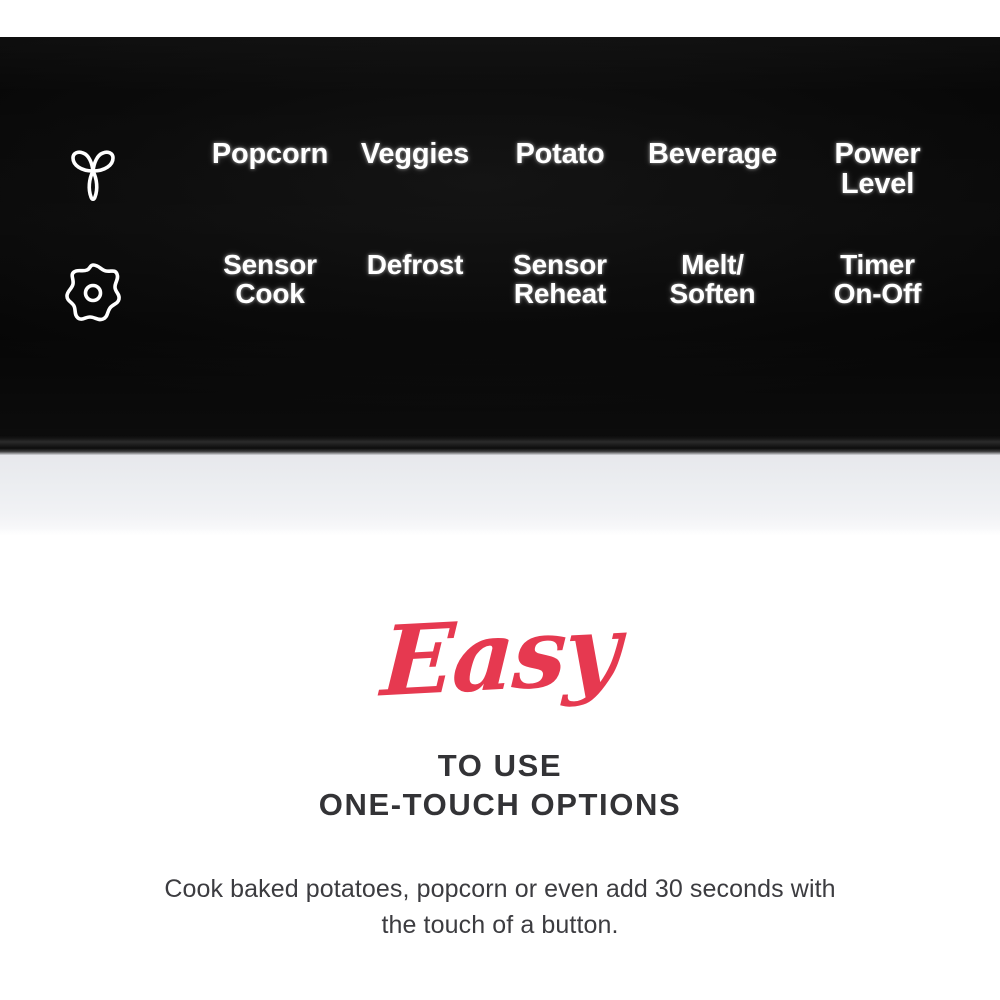  I want to click on top-white-margin, so click(500, 18).